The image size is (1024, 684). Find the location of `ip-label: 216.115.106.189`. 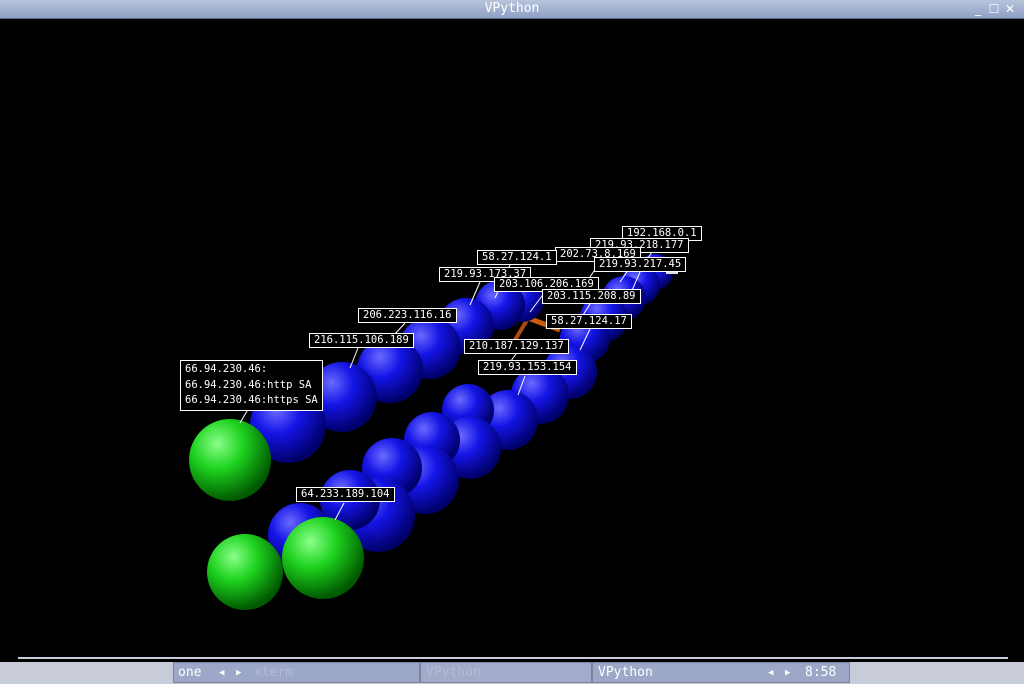

ip-label: 216.115.106.189 is located at coordinates (361, 340).